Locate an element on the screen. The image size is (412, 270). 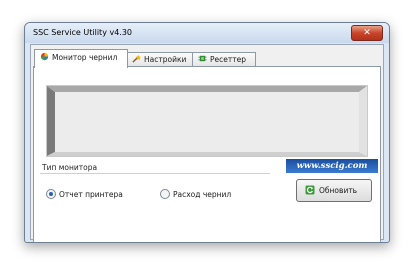
website-banner: www.sscig.com is located at coordinates (332, 166).